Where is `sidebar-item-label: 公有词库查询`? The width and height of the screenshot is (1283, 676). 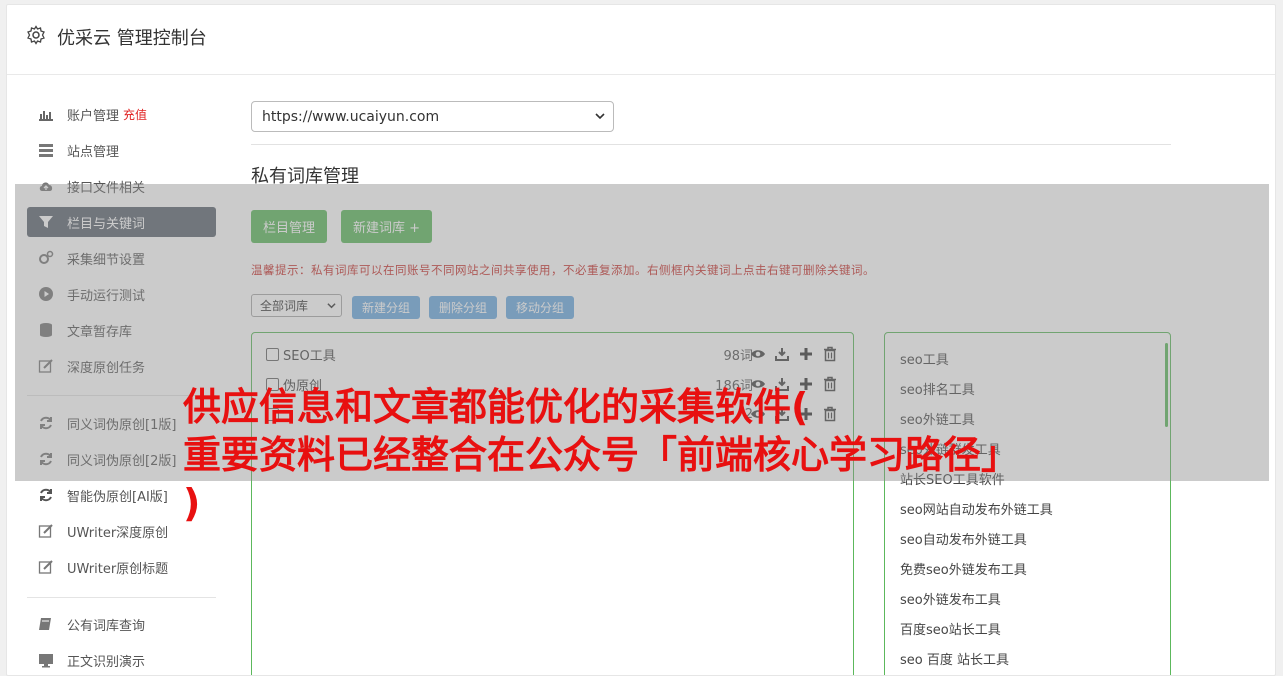 sidebar-item-label: 公有词库查询 is located at coordinates (106, 626).